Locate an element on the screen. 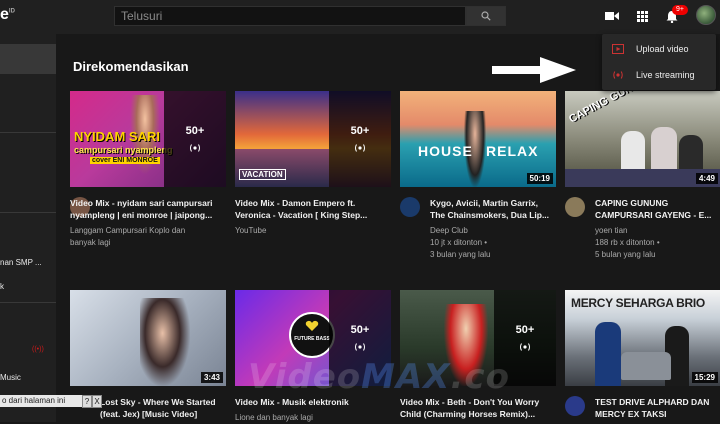  video-channel: YouTube is located at coordinates (250, 231).